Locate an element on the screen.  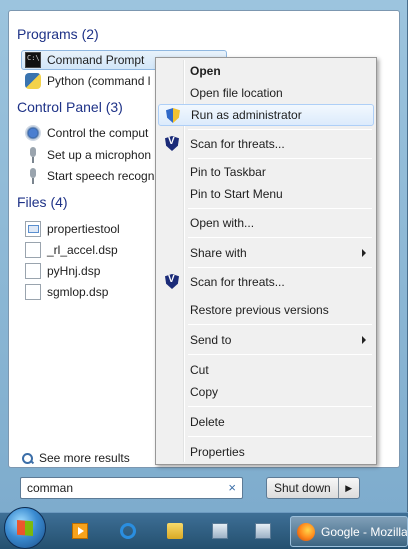
shutdown-options-button: ▶ is located at coordinates (349, 488).